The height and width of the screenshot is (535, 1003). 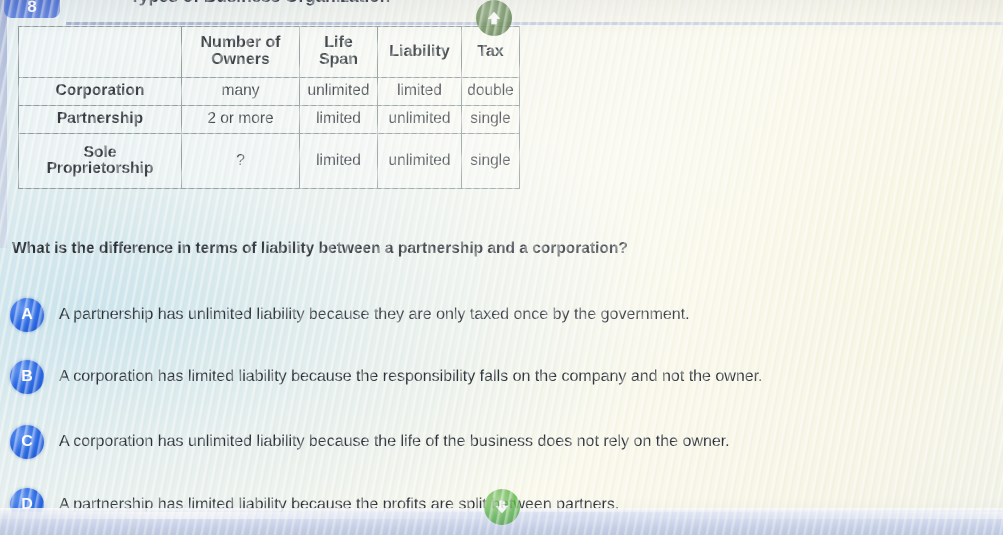 What do you see at coordinates (490, 119) in the screenshot?
I see `cell-partnership-tax: single` at bounding box center [490, 119].